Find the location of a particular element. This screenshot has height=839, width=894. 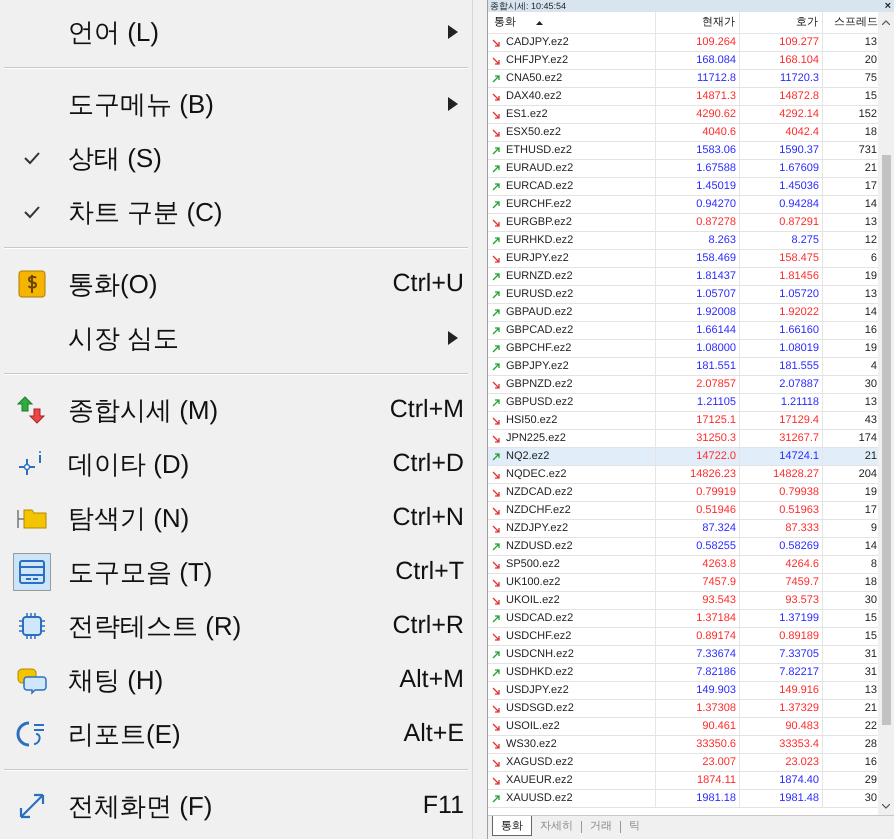

quote-row: ESX50.ez2 4040.6 4042.4 18 is located at coordinates (683, 133).